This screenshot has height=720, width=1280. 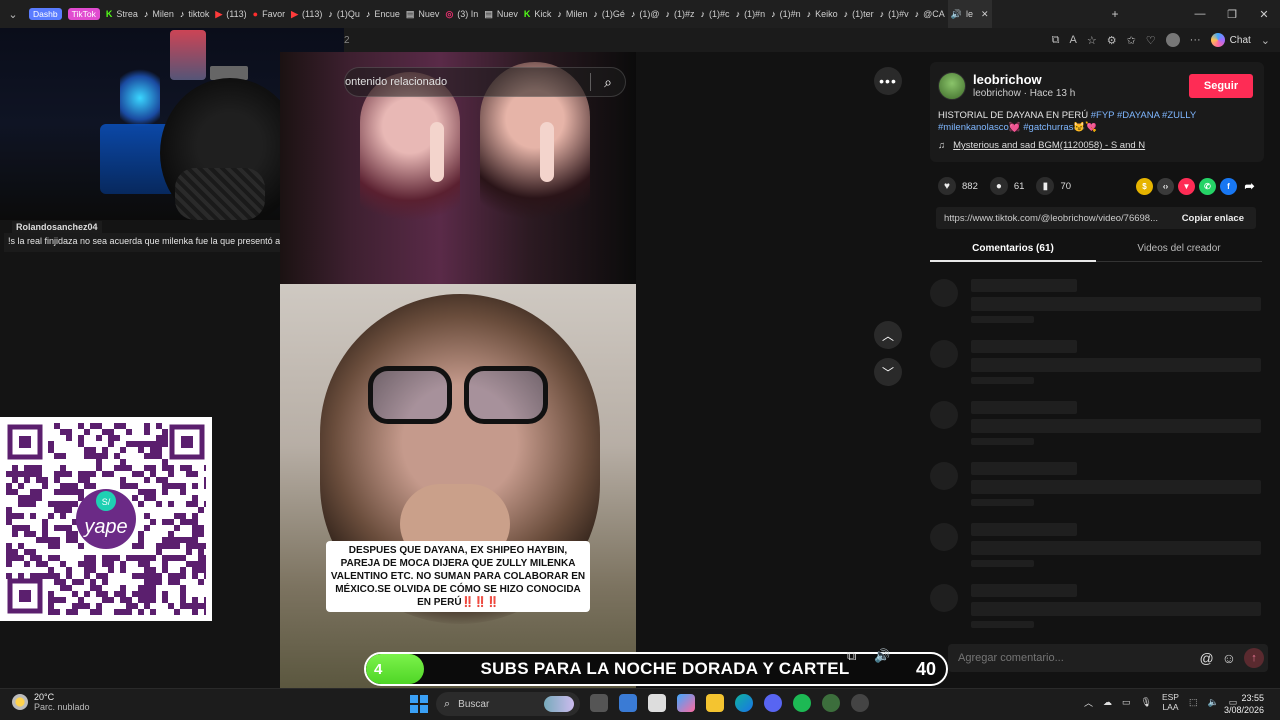 What do you see at coordinates (973, 127) in the screenshot?
I see `hashtag-milenkanolasco: #milenkanolasco` at bounding box center [973, 127].